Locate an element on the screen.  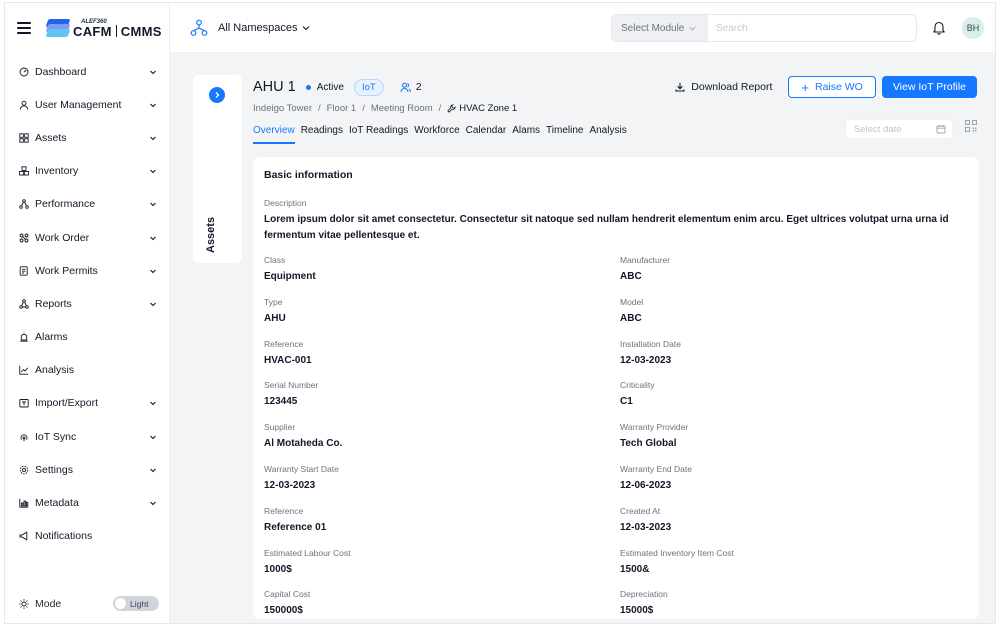
breadcrumb-item: Meeting Room is located at coordinates (402, 108).